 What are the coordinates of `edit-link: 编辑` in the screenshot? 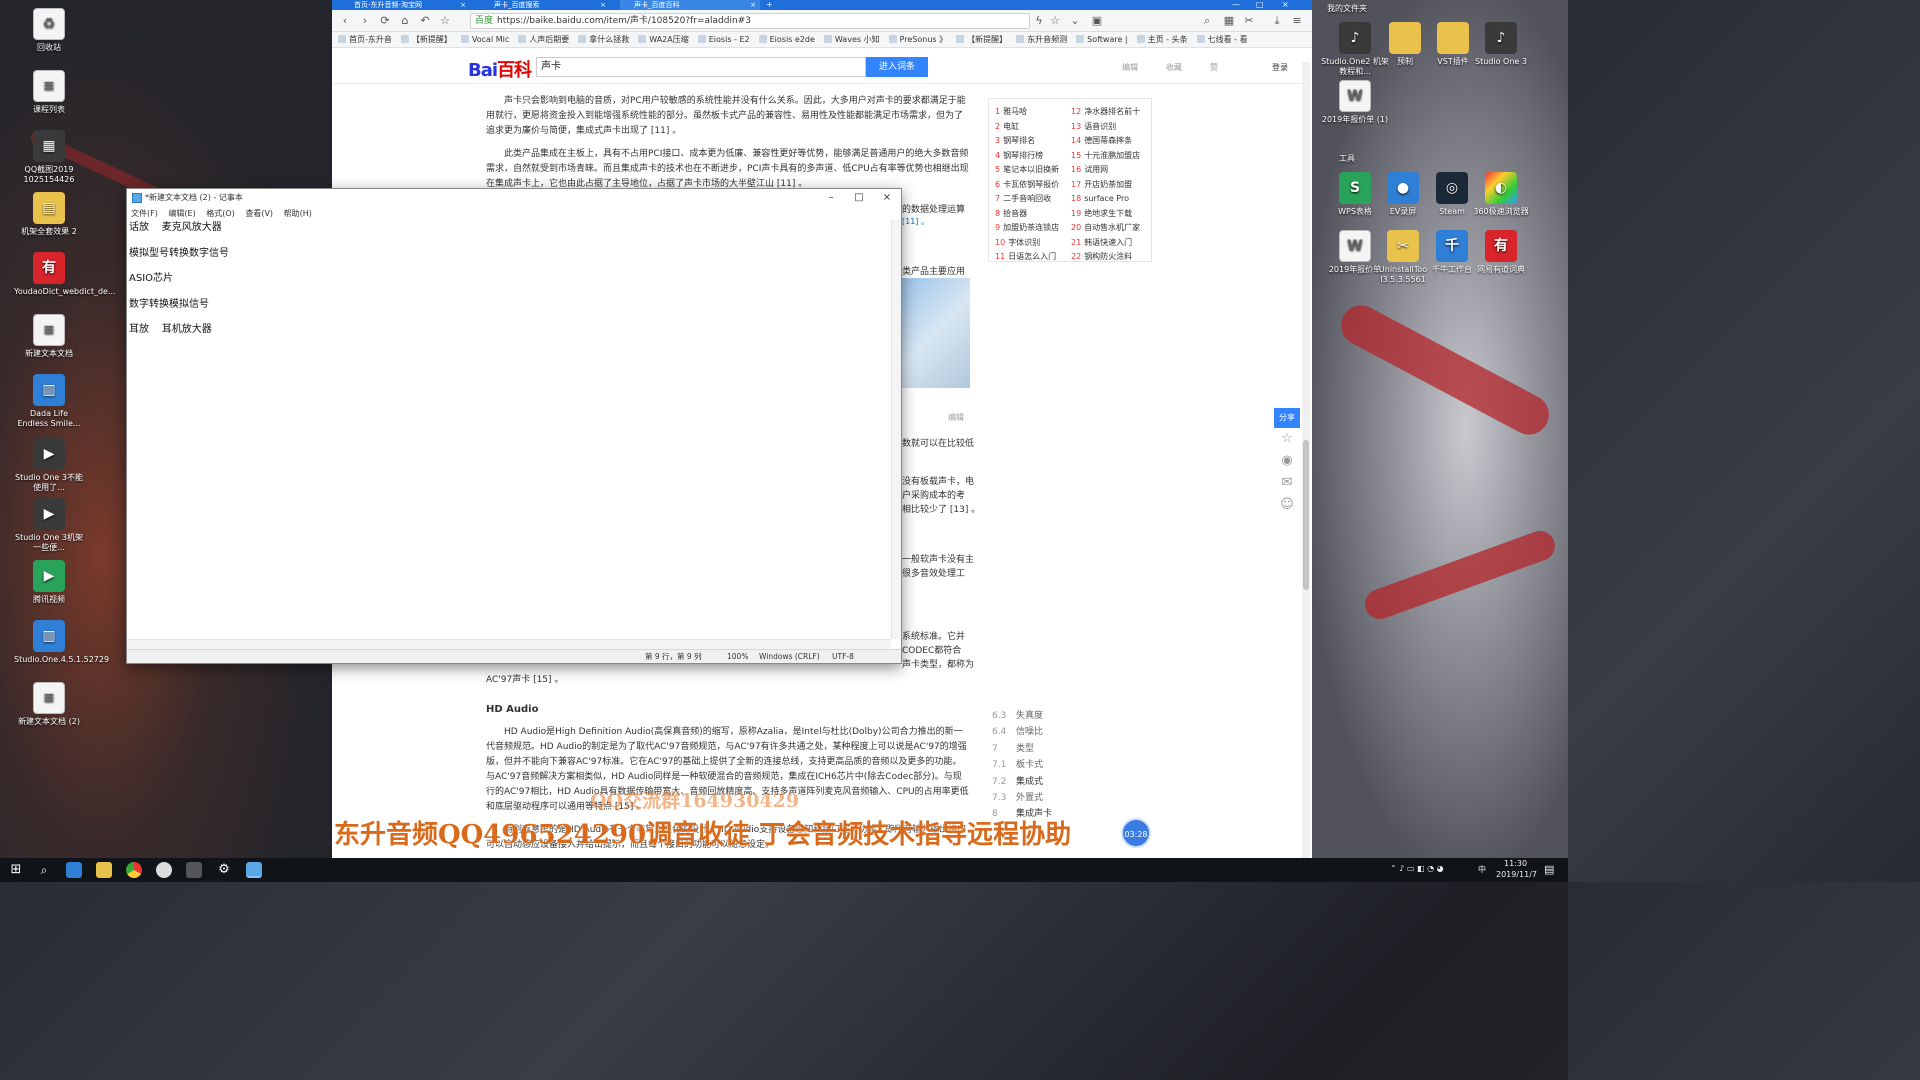 It's located at (1130, 67).